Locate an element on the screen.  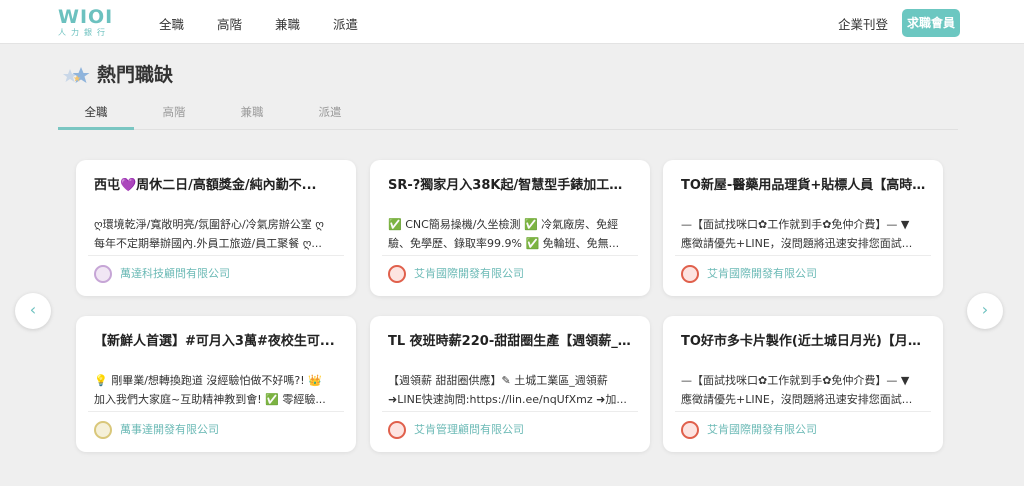
company-link: 萬事達開發有限公司 is located at coordinates (156, 430).